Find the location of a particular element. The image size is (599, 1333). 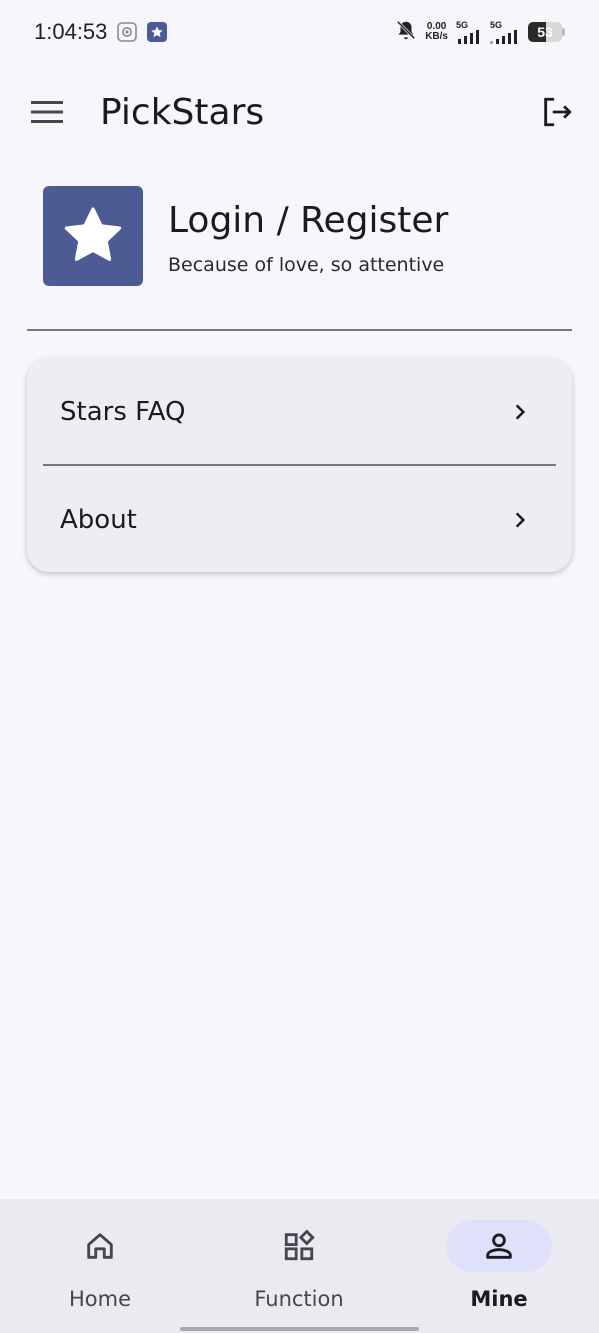

signal-1: 5G is located at coordinates (469, 31).